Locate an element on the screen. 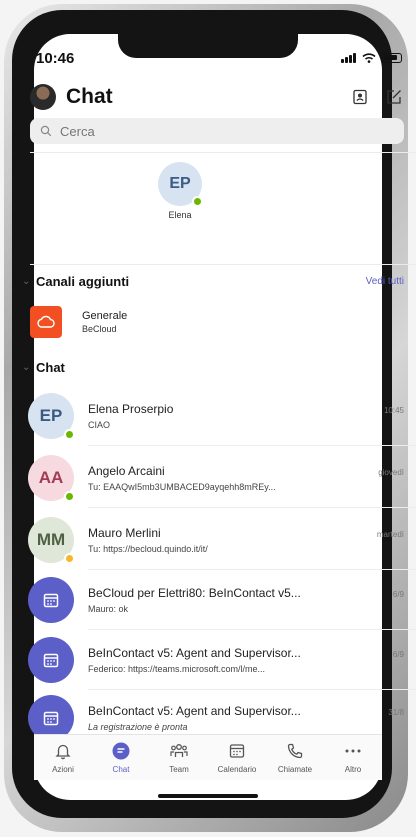 The height and width of the screenshot is (837, 416). chat-preview: CIAO is located at coordinates (99, 425).